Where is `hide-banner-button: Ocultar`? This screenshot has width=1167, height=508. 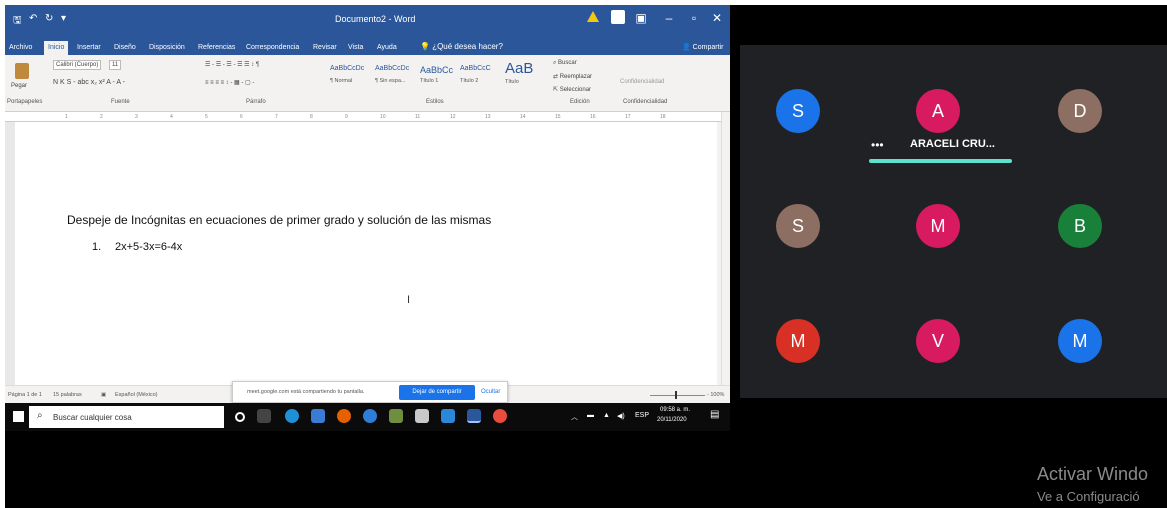
hide-banner-button: Ocultar is located at coordinates (490, 392).